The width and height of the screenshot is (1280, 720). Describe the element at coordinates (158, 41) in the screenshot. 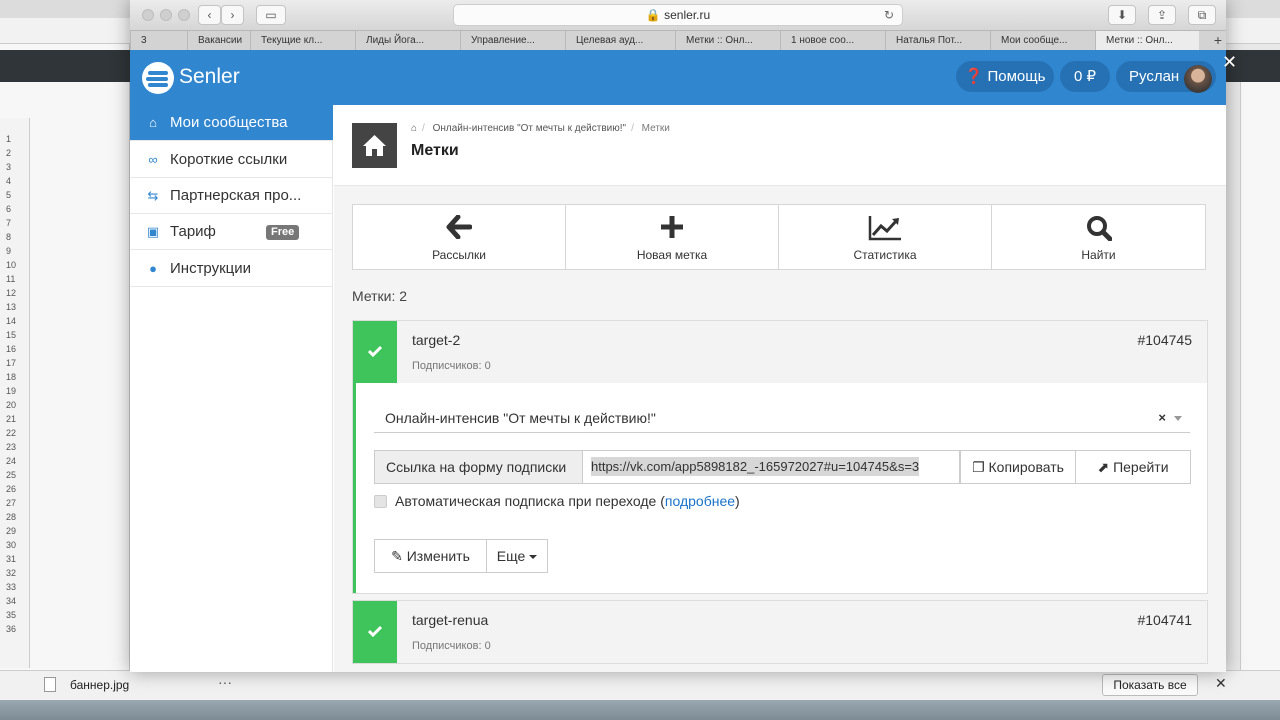

I see `browser-tab: 3` at that location.